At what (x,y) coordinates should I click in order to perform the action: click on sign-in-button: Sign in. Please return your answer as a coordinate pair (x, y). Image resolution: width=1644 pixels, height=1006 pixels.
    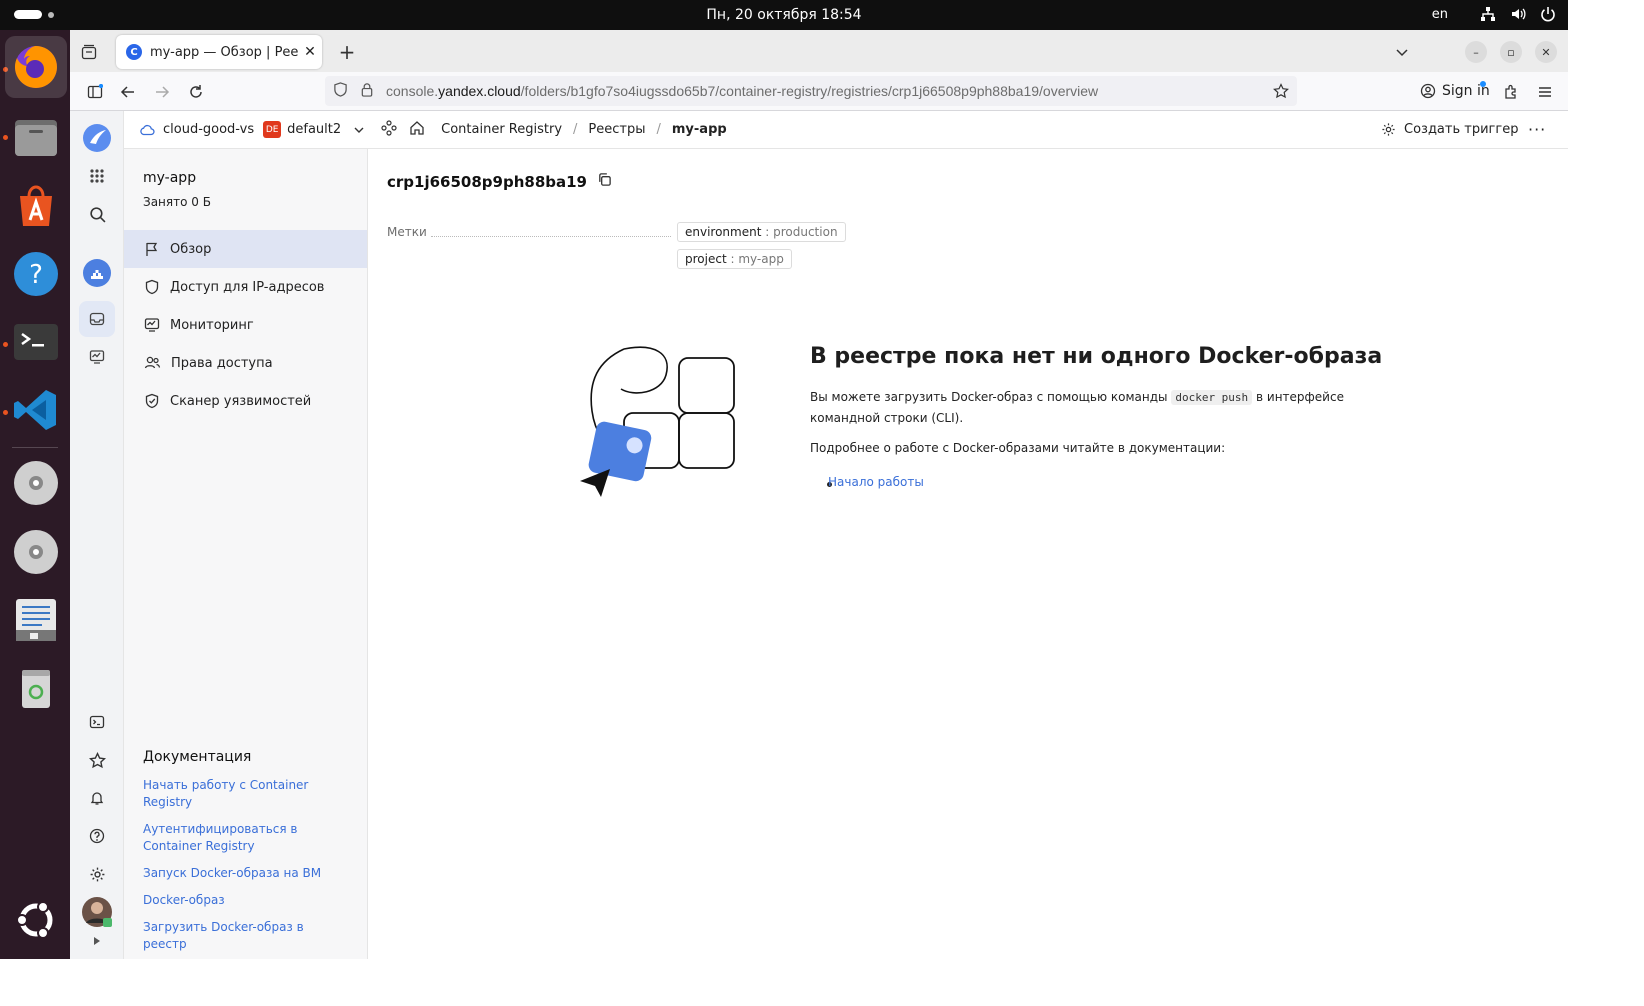
    Looking at the image, I should click on (1451, 91).